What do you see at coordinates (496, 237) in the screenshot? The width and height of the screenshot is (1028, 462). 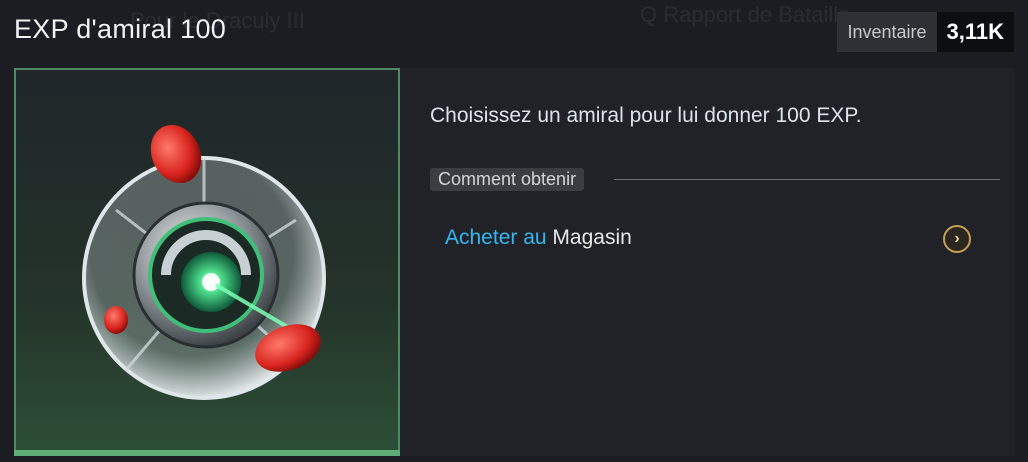 I see `source-prefix: Acheter au` at bounding box center [496, 237].